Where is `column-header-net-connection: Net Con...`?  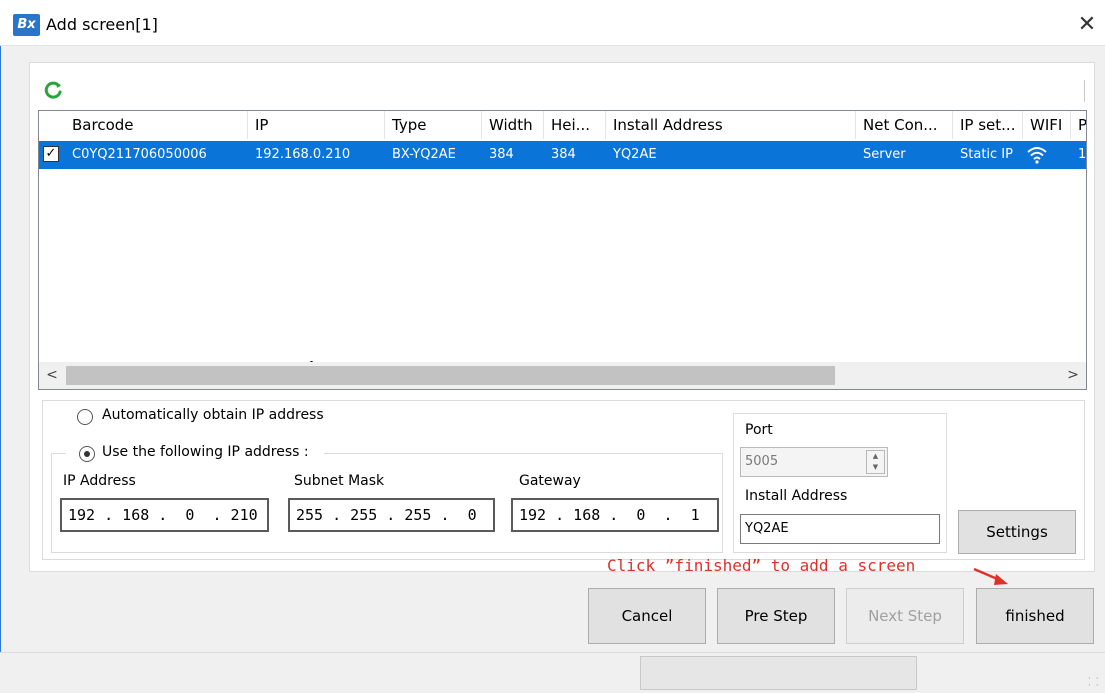
column-header-net-connection: Net Con... is located at coordinates (904, 125).